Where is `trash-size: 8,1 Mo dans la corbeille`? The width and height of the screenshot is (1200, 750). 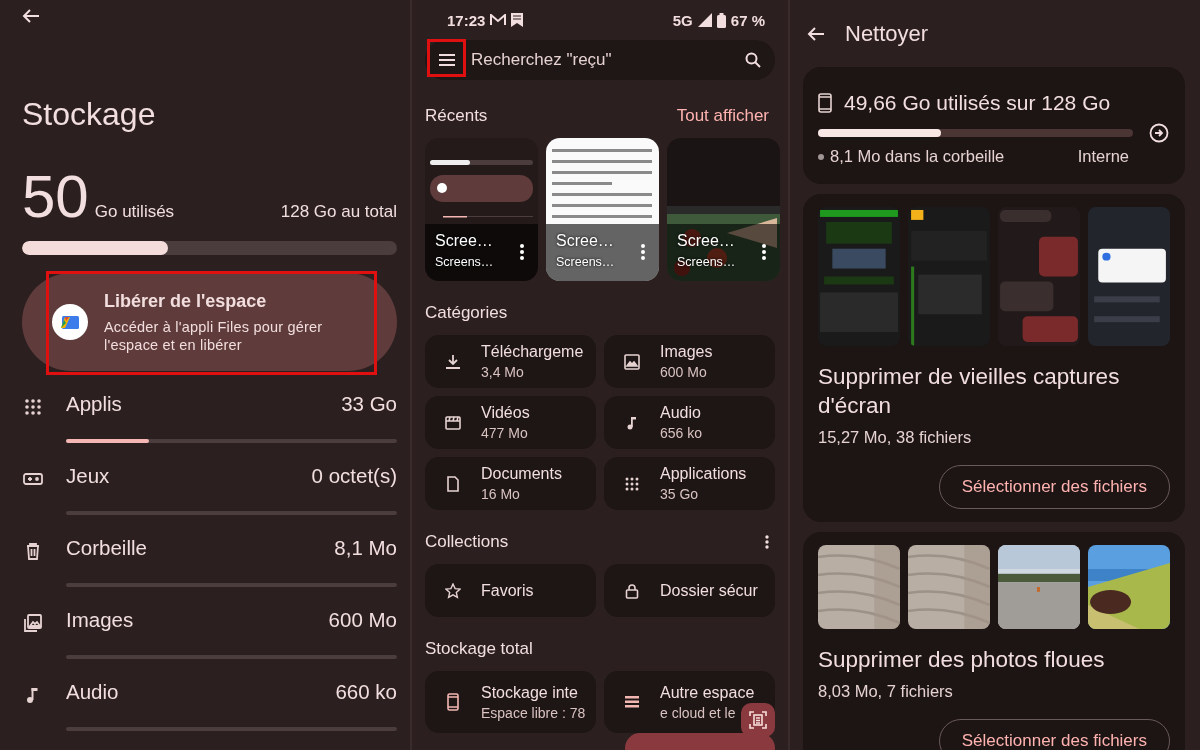
trash-size: 8,1 Mo dans la corbeille is located at coordinates (917, 156).